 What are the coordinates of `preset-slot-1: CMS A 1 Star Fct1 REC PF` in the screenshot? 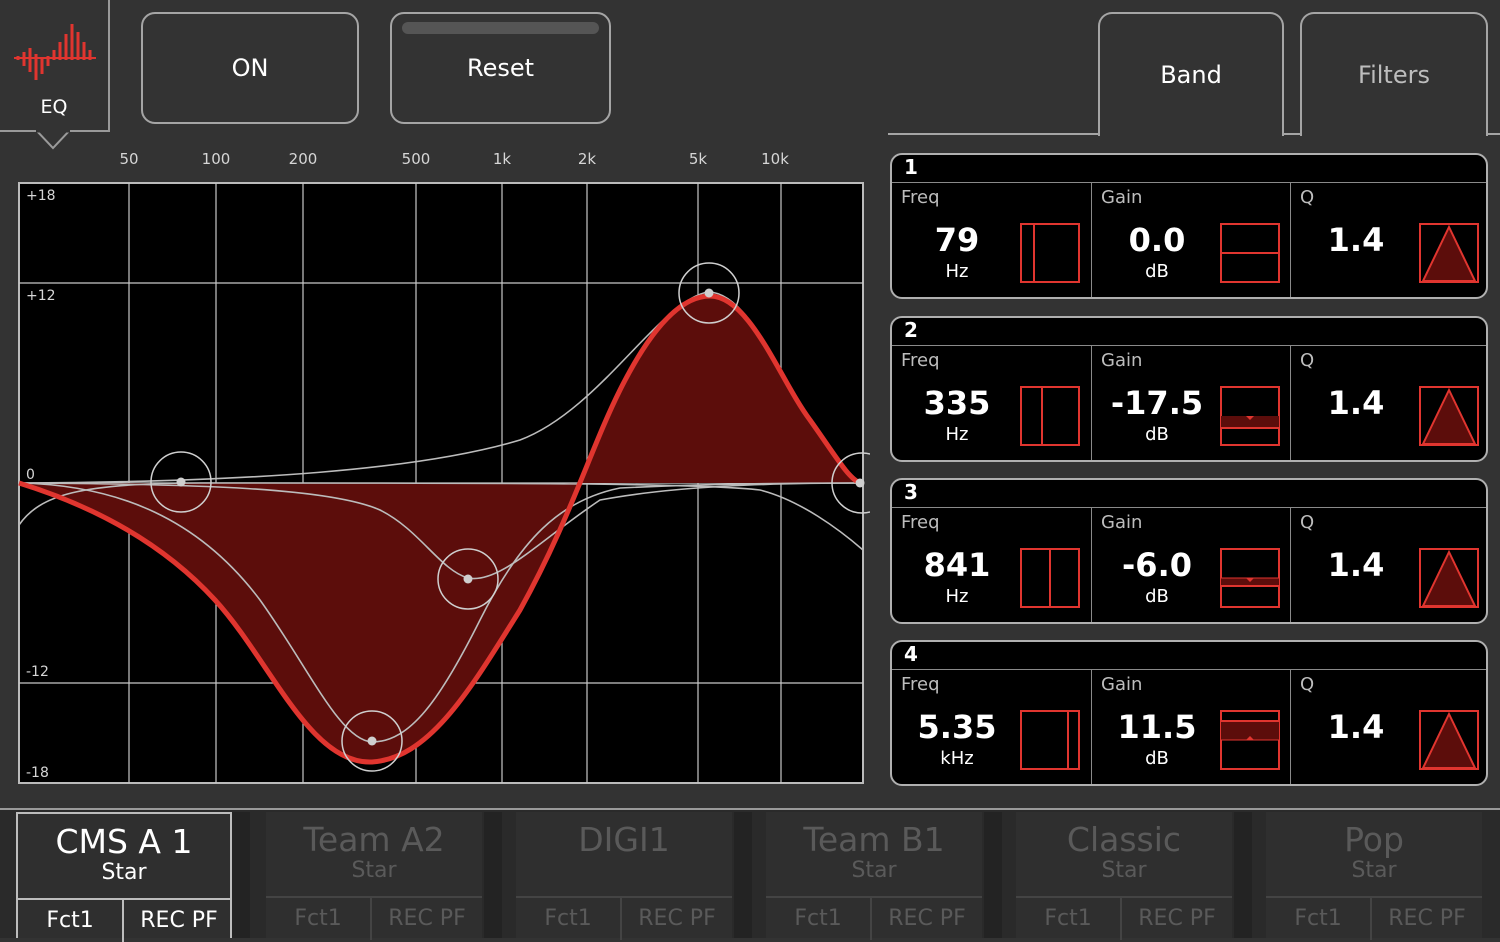 It's located at (124, 877).